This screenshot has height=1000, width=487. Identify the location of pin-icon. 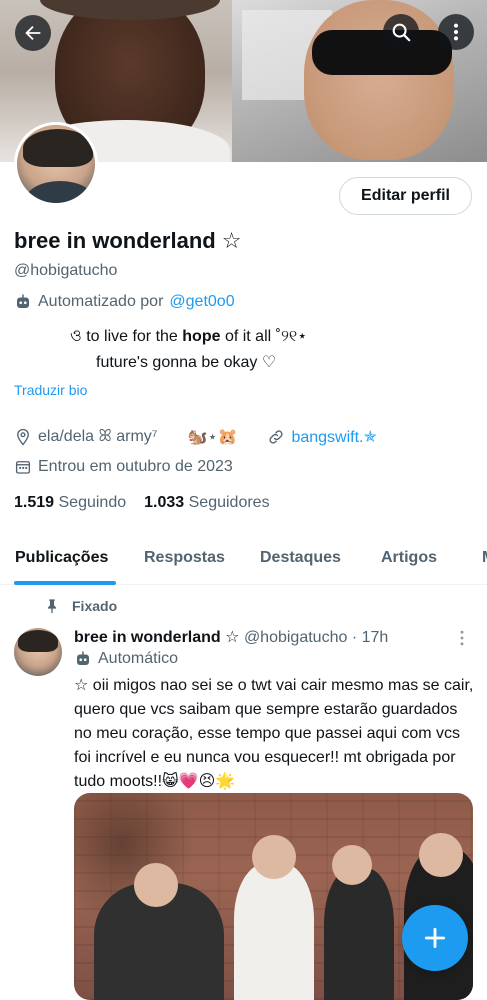
(52, 606).